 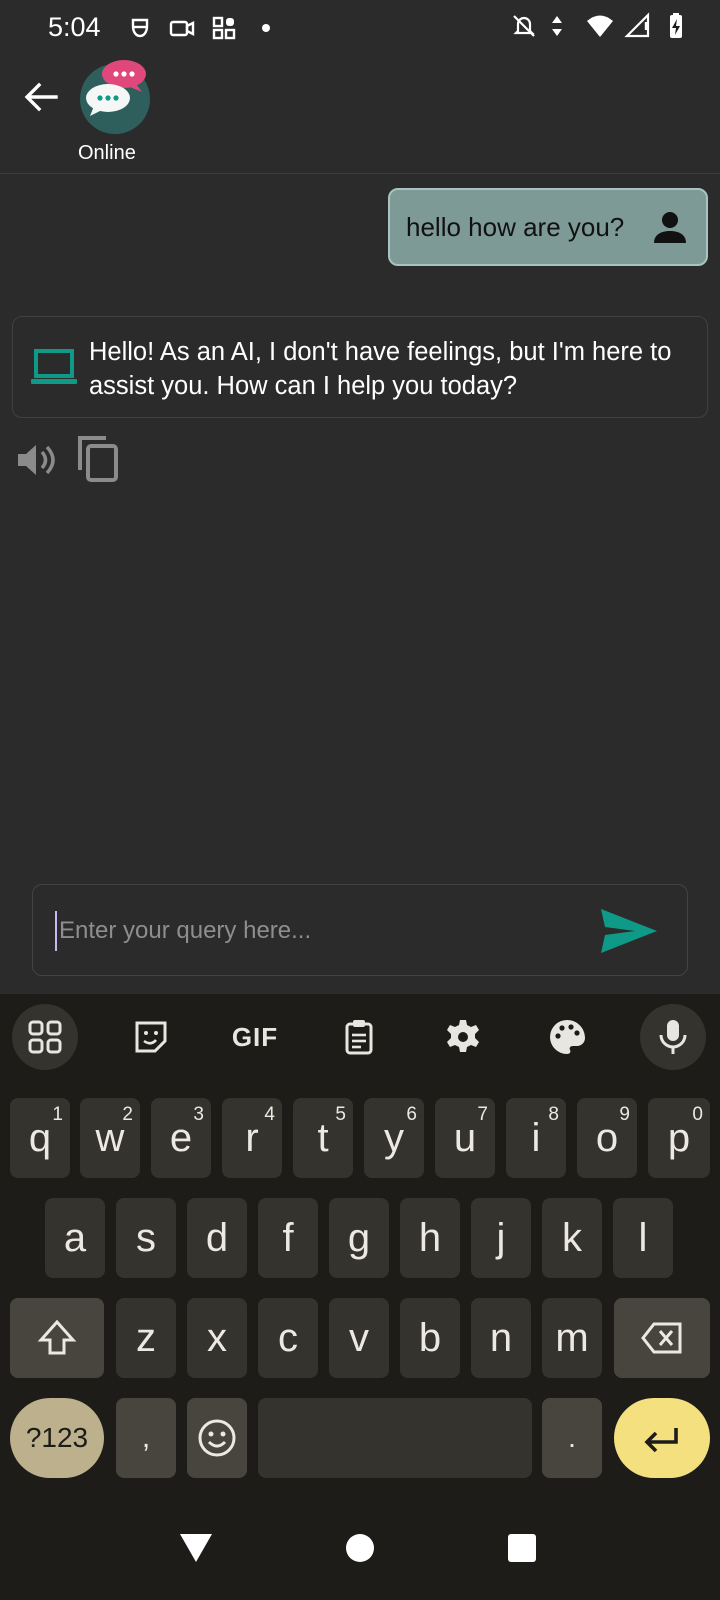 I want to click on key-x: x, so click(x=217, y=1338).